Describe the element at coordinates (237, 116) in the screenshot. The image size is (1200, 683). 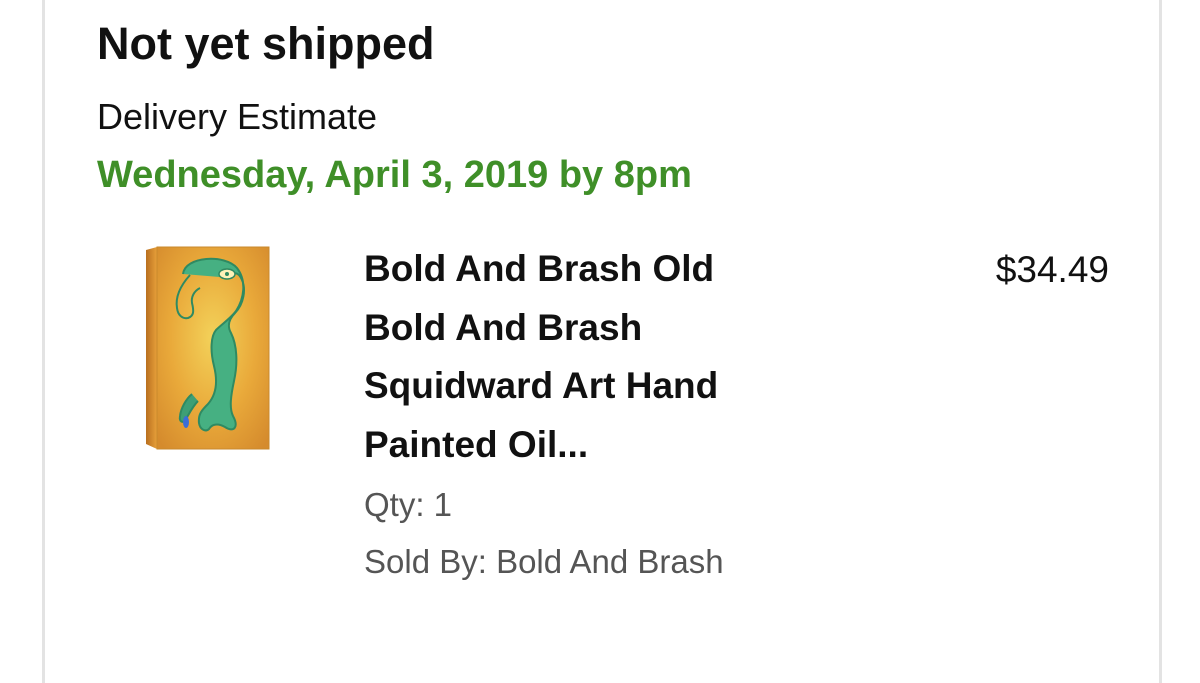
I see `delivery-estimate-label: Delivery Estimate` at that location.